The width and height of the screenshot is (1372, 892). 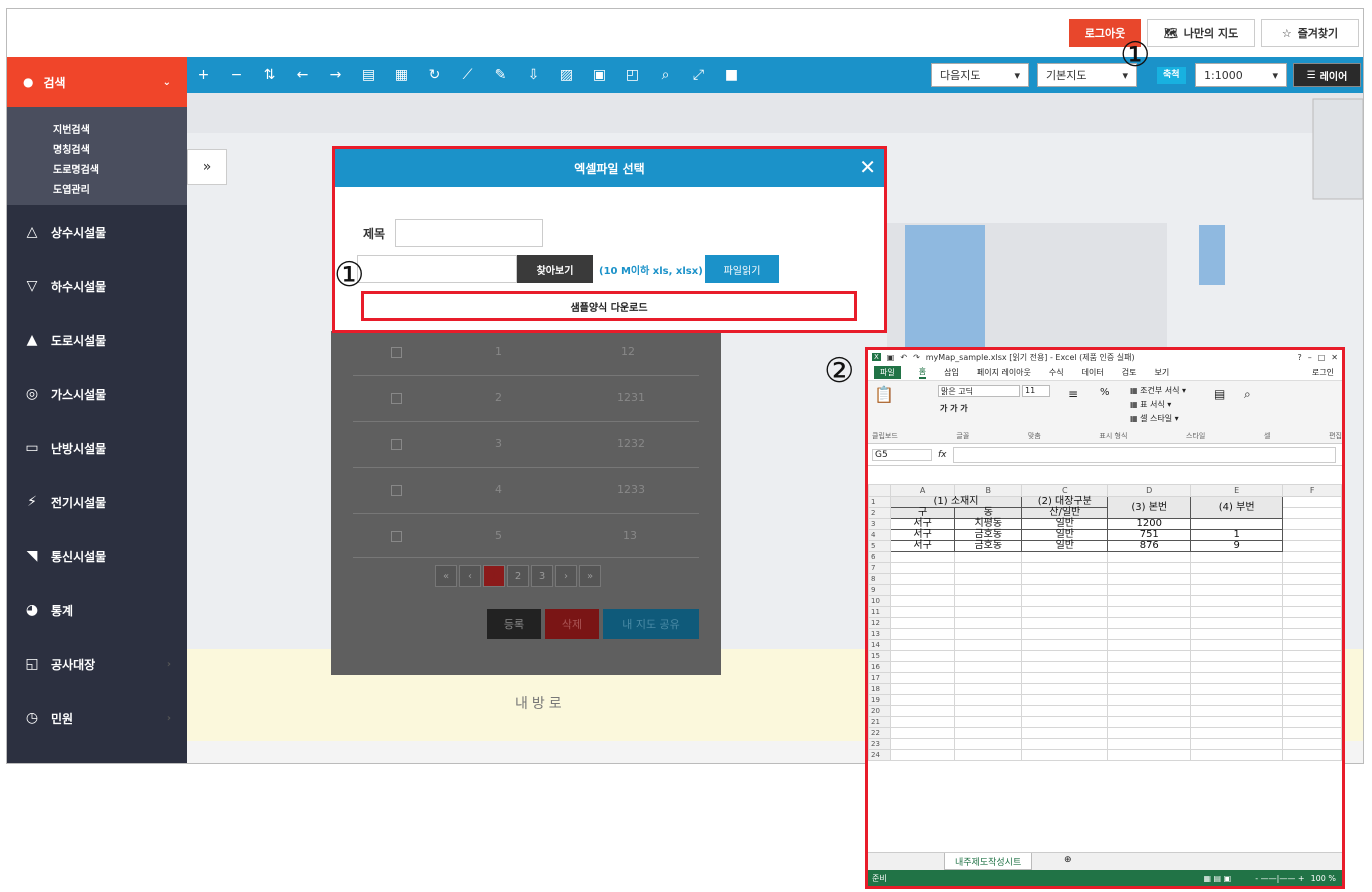 What do you see at coordinates (1299, 357) in the screenshot?
I see `help-icon: ?` at bounding box center [1299, 357].